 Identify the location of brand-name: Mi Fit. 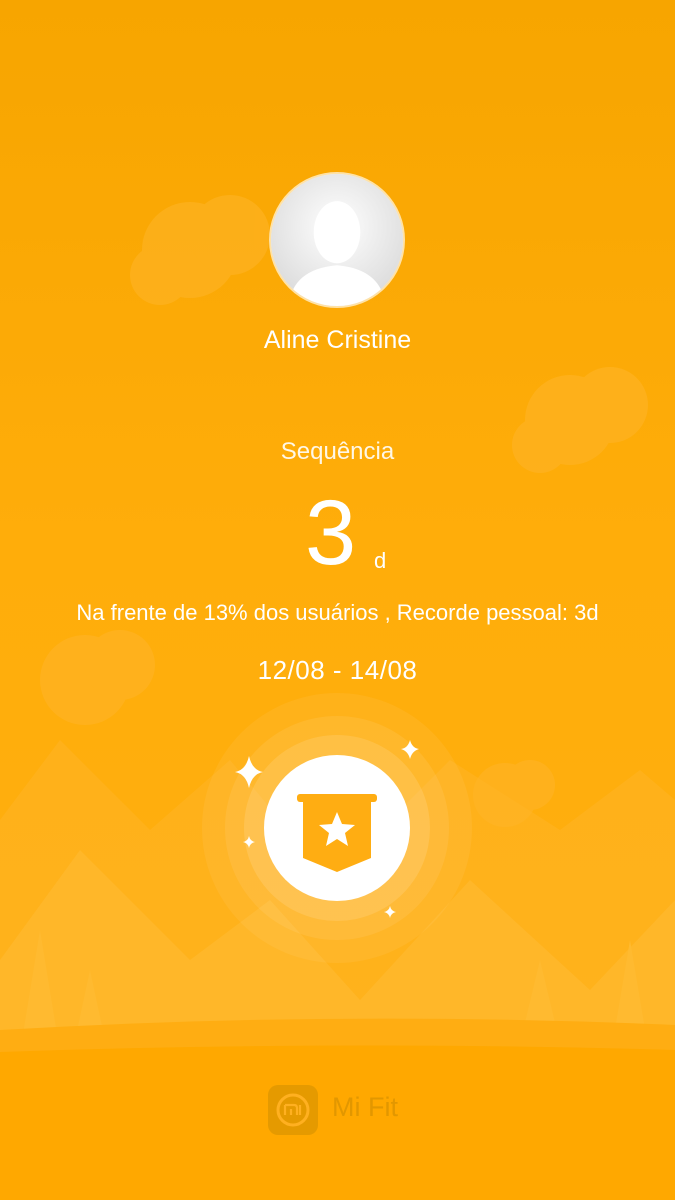
(365, 1107).